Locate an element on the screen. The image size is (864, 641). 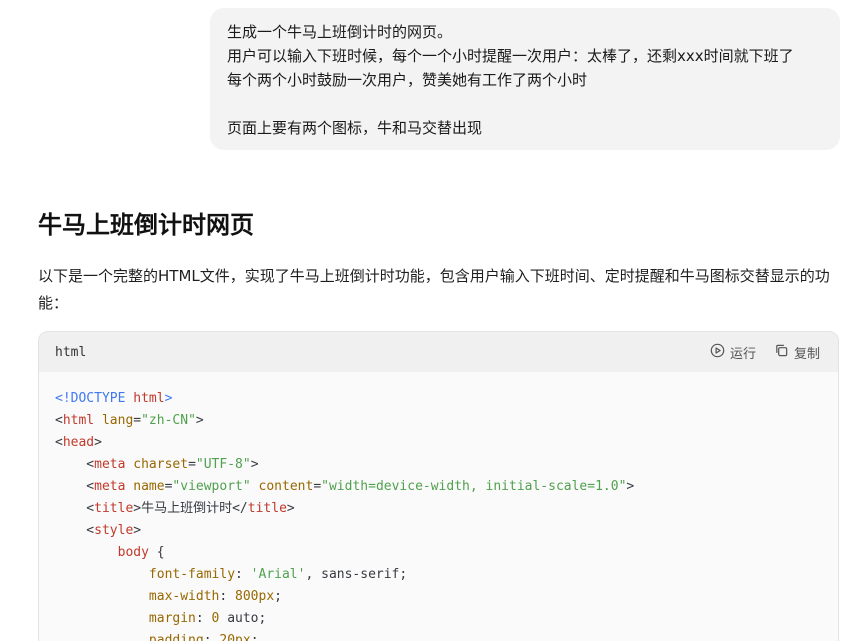
code-token: 'Arial' is located at coordinates (278, 574).